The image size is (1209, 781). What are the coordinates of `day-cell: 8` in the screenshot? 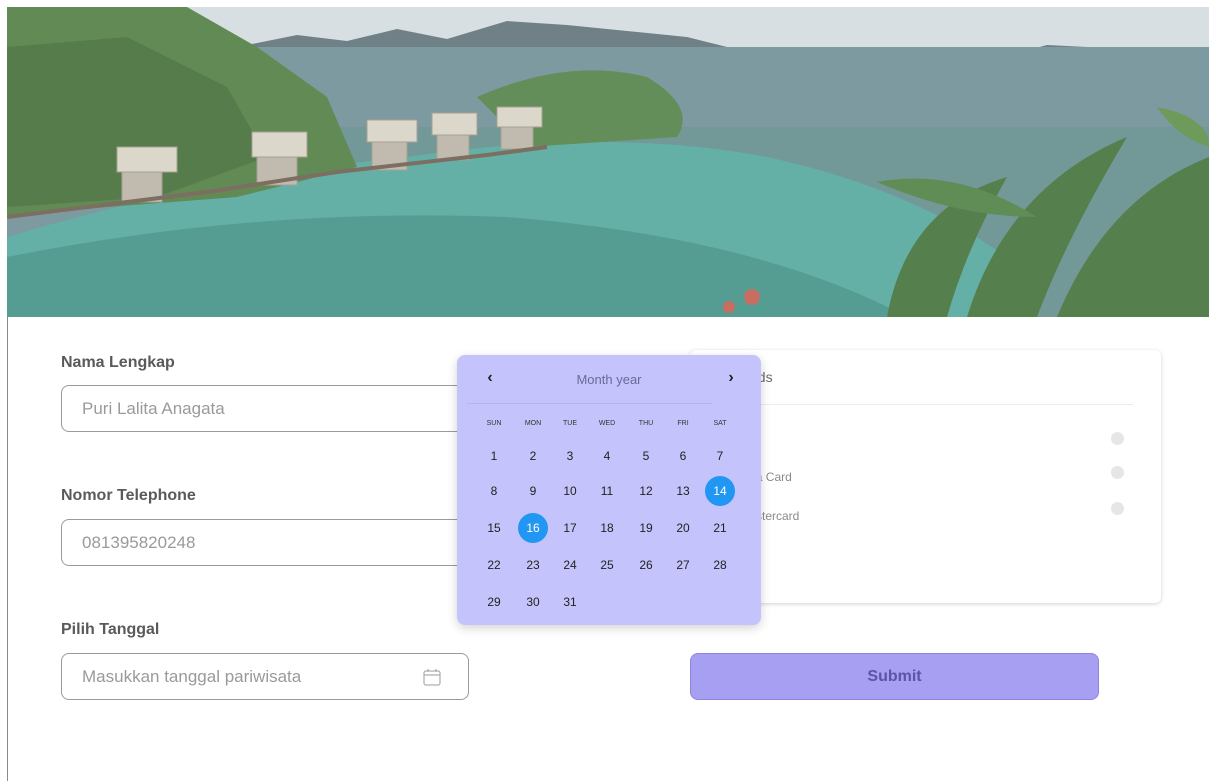 It's located at (494, 491).